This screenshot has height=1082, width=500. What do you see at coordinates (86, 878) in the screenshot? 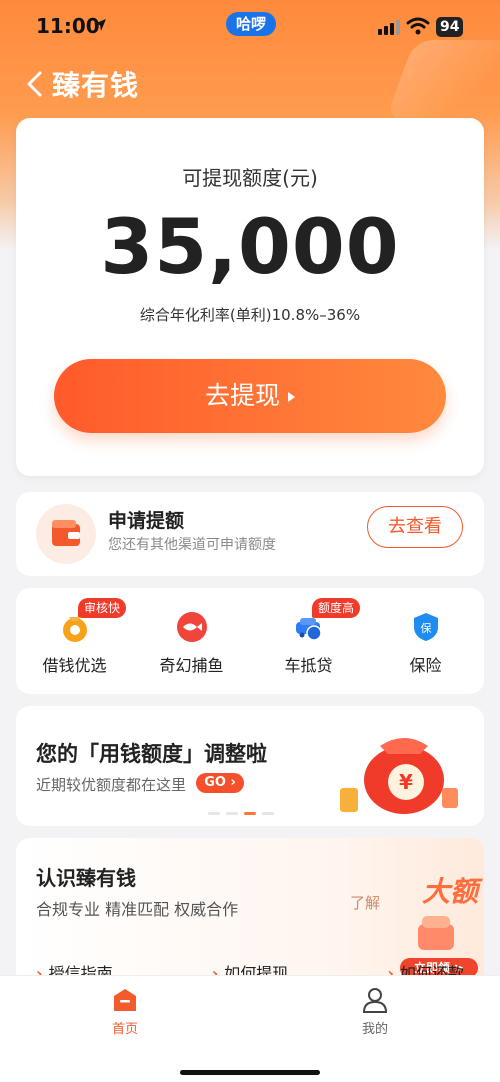
I see `intro-title: 认识臻有钱` at bounding box center [86, 878].